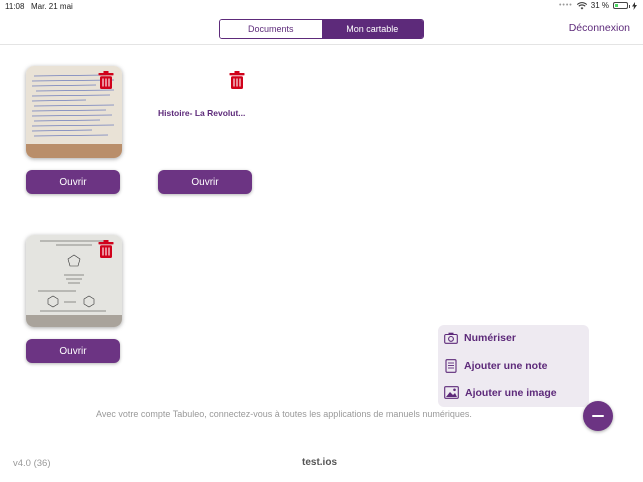  Describe the element at coordinates (581, 5) in the screenshot. I see `wifi-icon` at that location.